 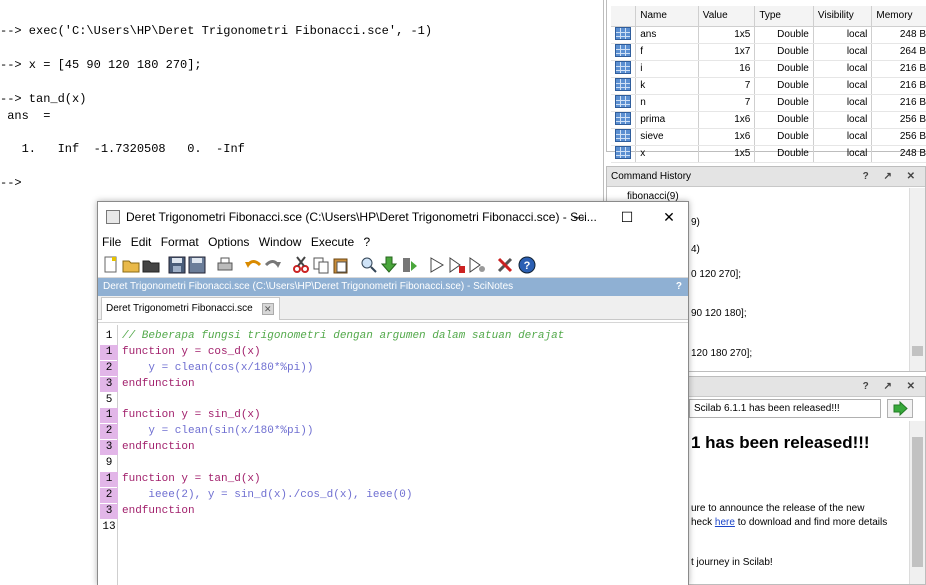 What do you see at coordinates (151, 265) in the screenshot?
I see `open-recent-icon` at bounding box center [151, 265].